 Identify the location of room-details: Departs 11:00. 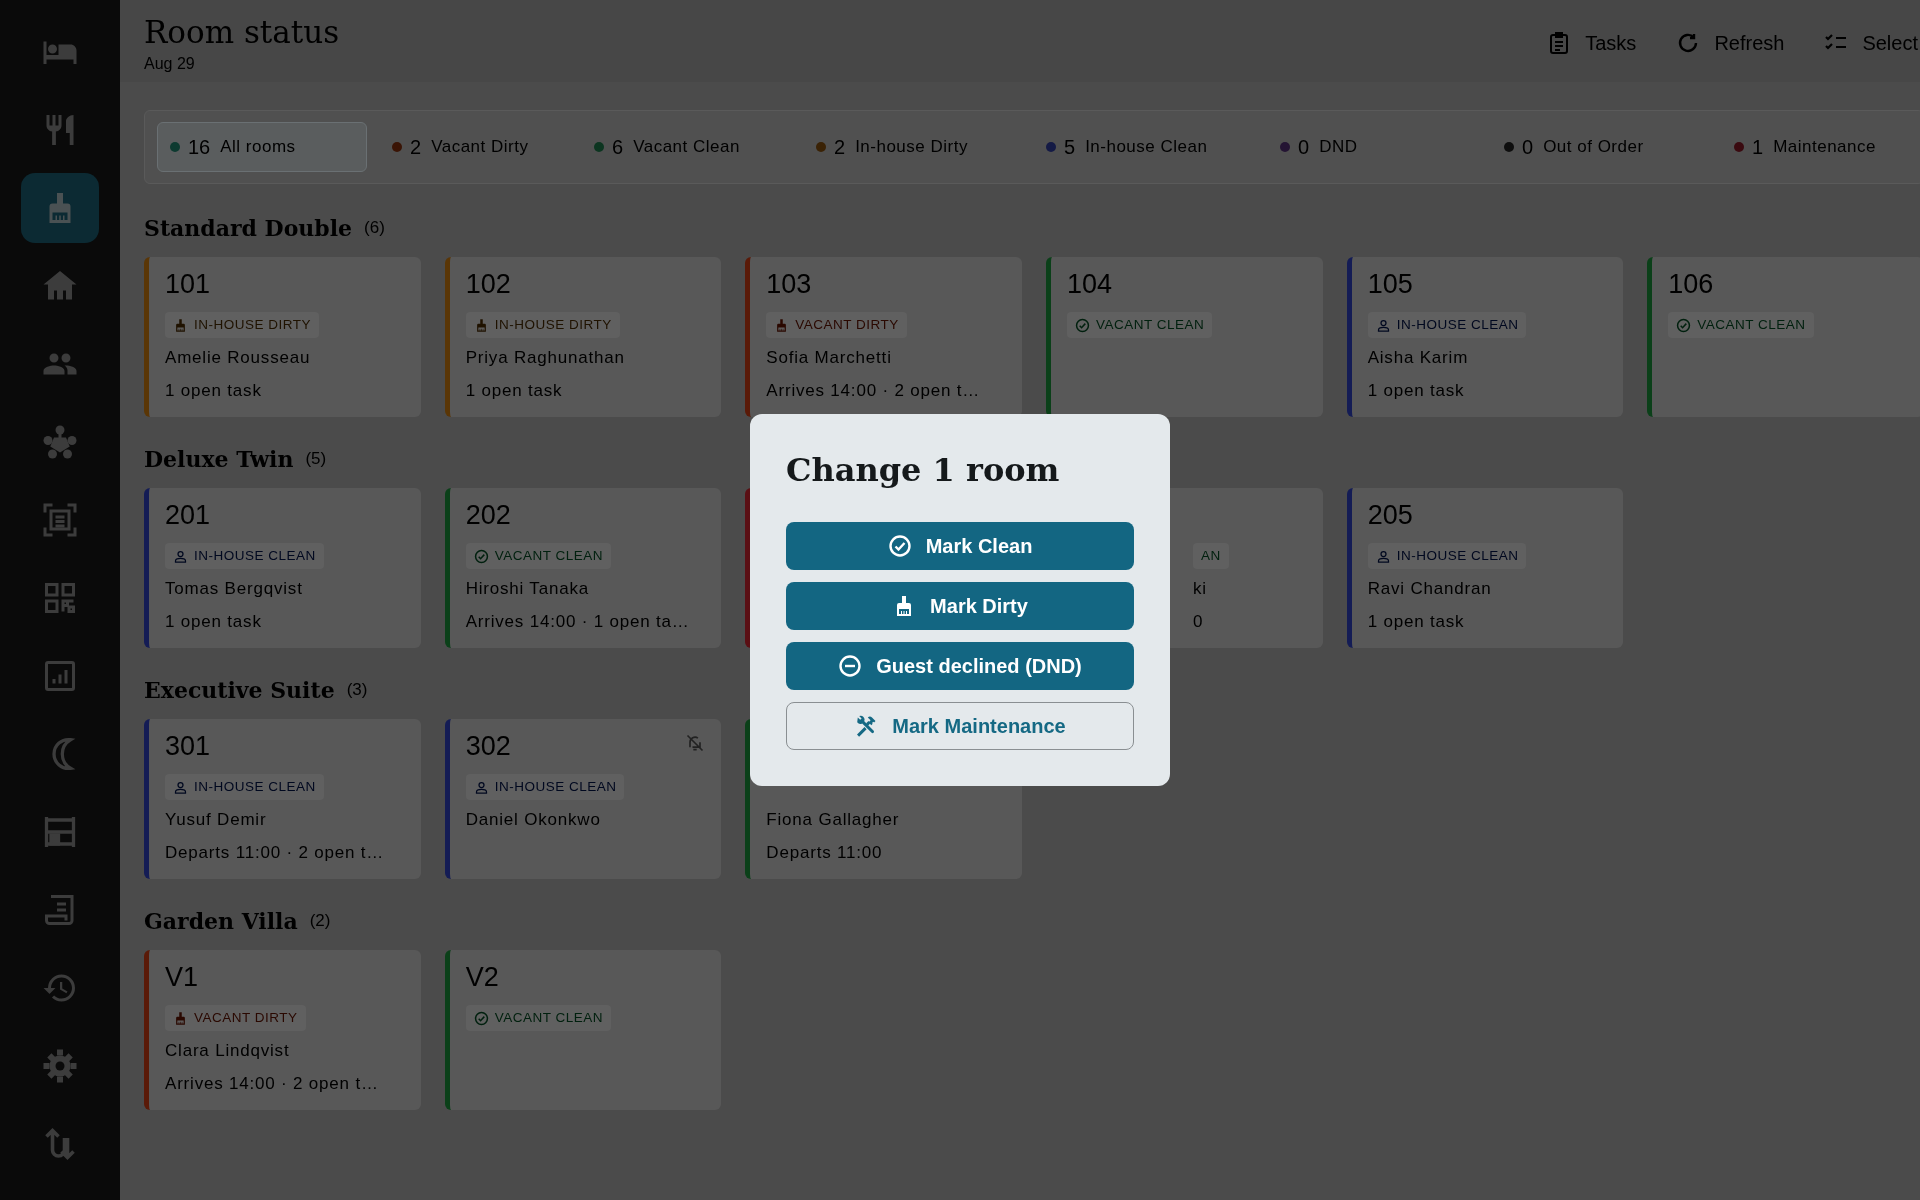
(825, 852).